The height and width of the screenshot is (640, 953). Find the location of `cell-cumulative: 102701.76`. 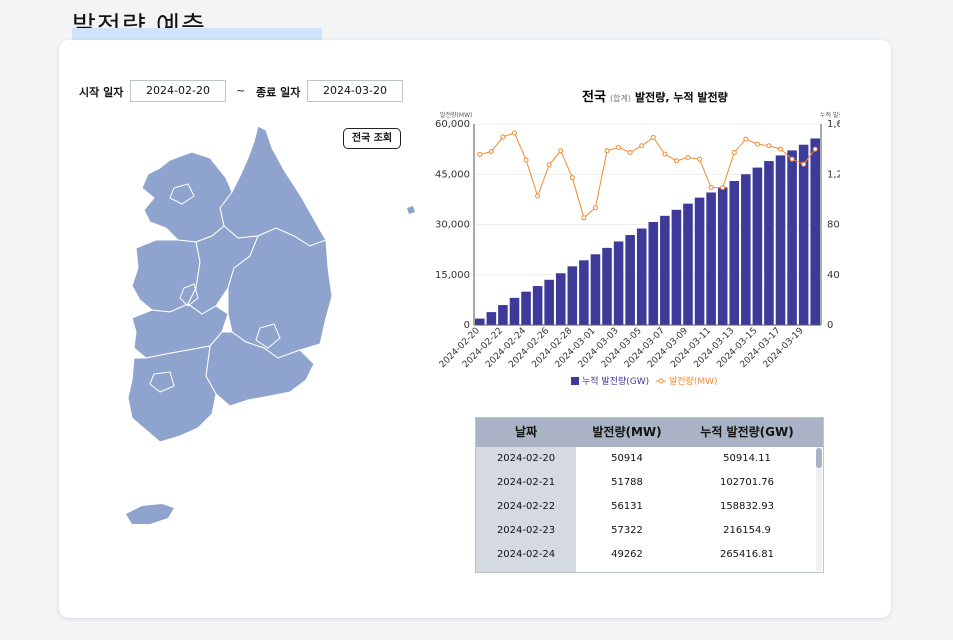

cell-cumulative: 102701.76 is located at coordinates (747, 482).